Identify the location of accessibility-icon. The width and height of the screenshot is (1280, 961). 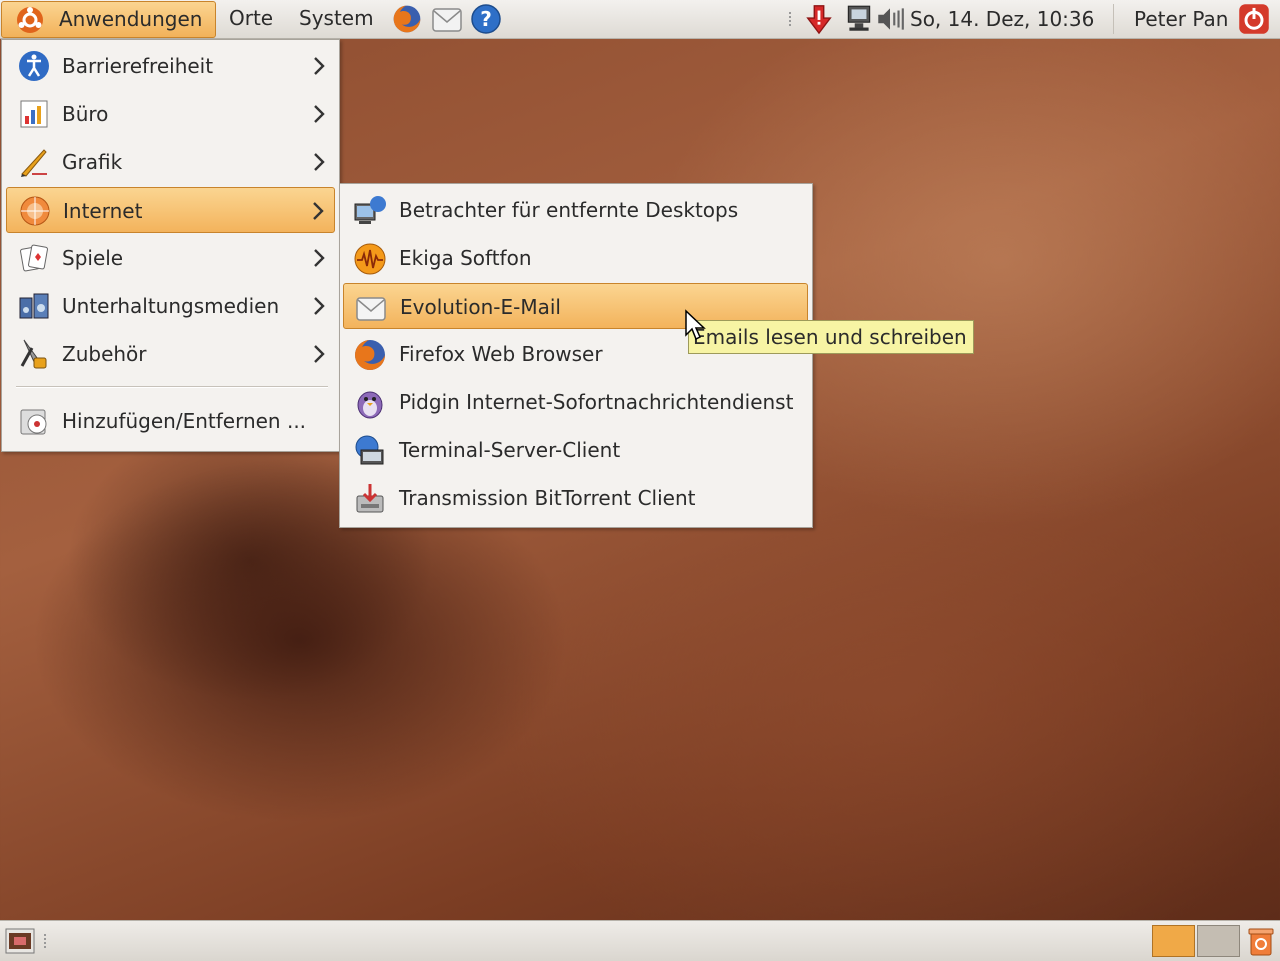
(34, 66).